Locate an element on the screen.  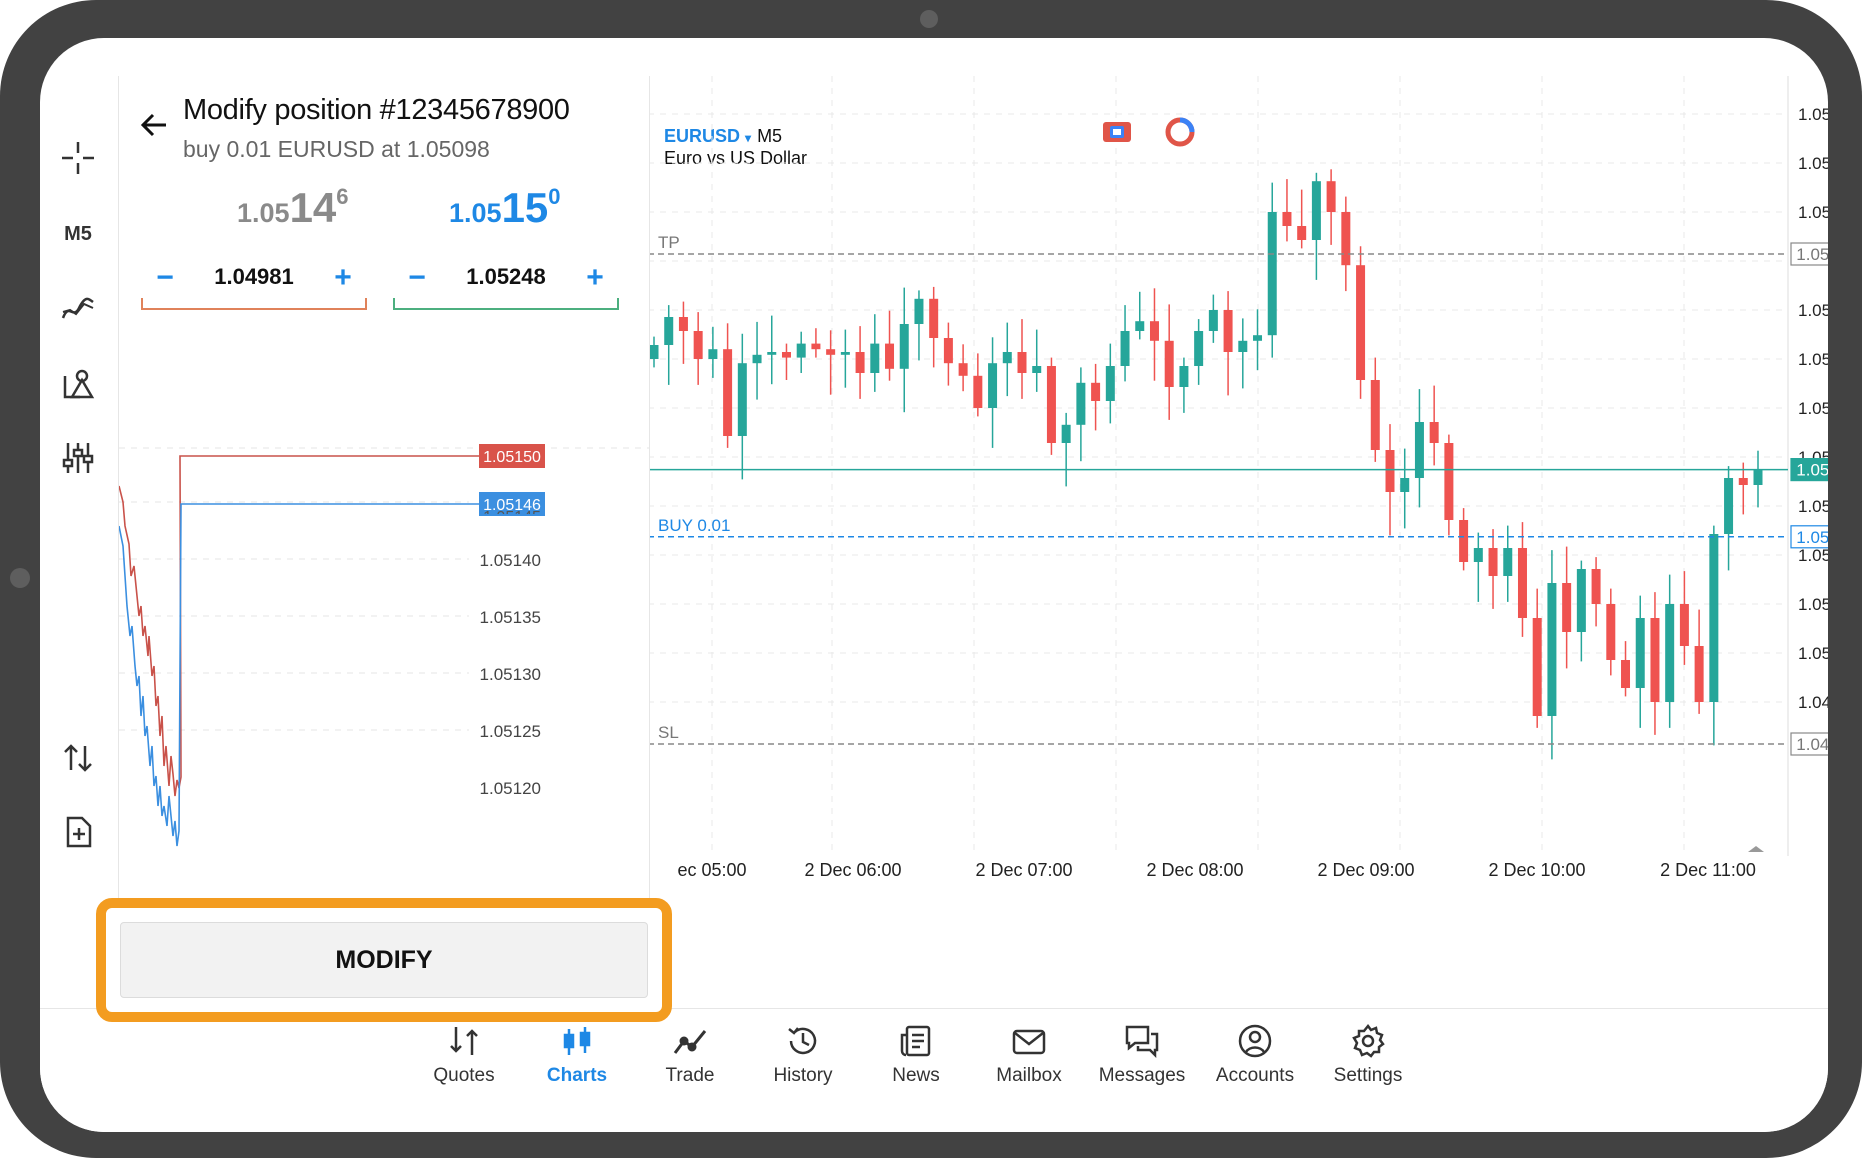
objects-icon is located at coordinates (78, 384).